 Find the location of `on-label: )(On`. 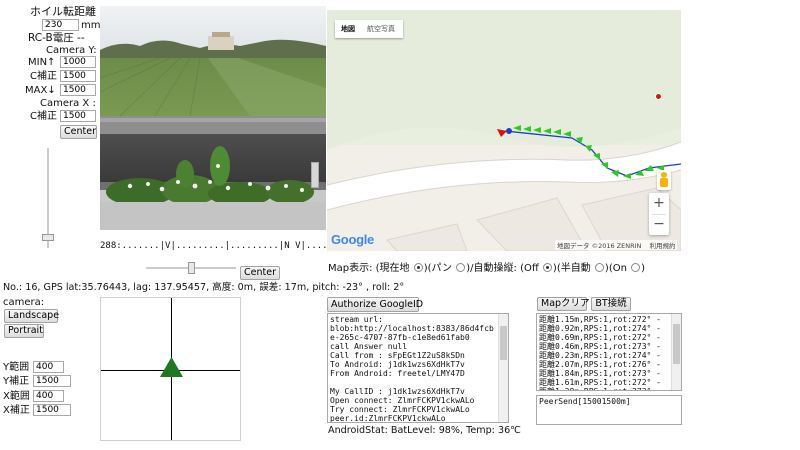

on-label: )(On is located at coordinates (615, 268).